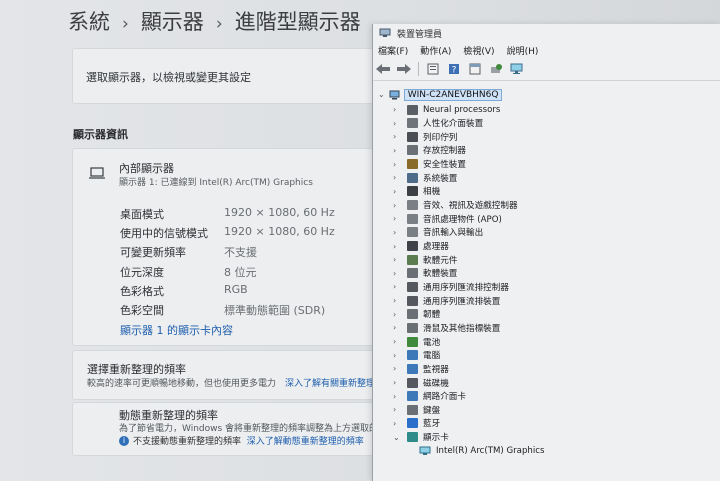 This screenshot has height=481, width=720. What do you see at coordinates (404, 69) in the screenshot?
I see `forward-arrow-icon` at bounding box center [404, 69].